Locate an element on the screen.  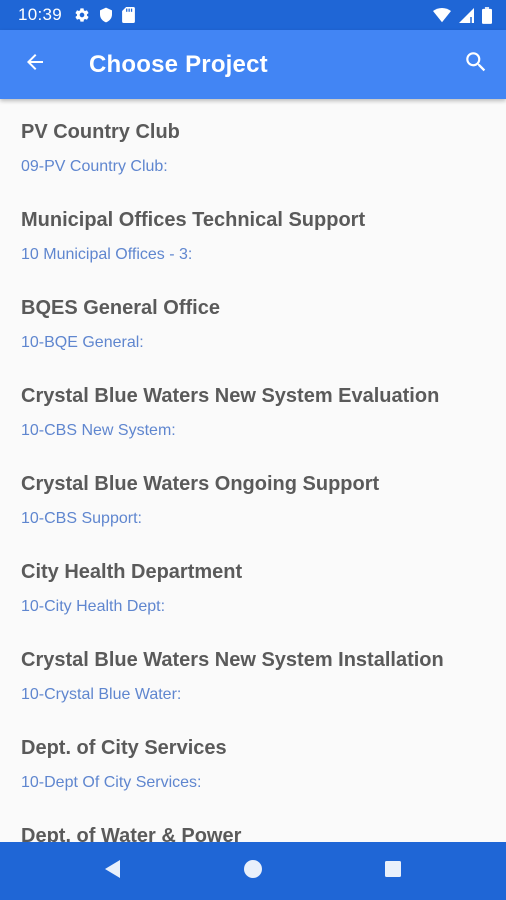
search-icon is located at coordinates (476, 64).